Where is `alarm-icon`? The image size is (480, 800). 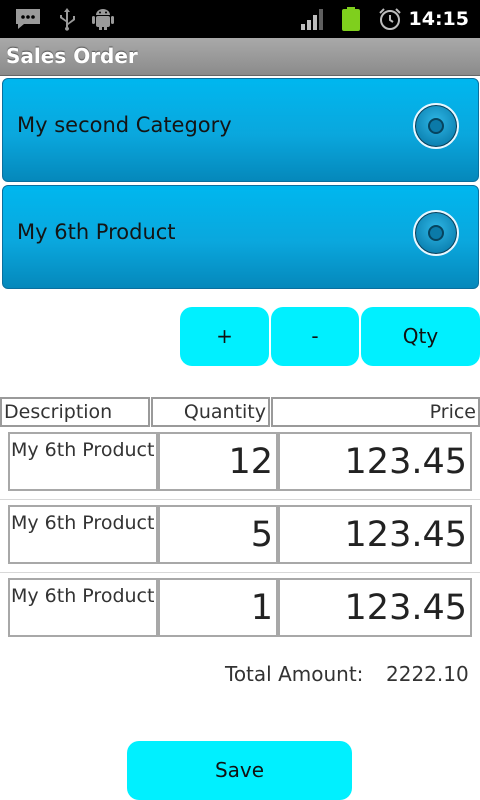 alarm-icon is located at coordinates (390, 19).